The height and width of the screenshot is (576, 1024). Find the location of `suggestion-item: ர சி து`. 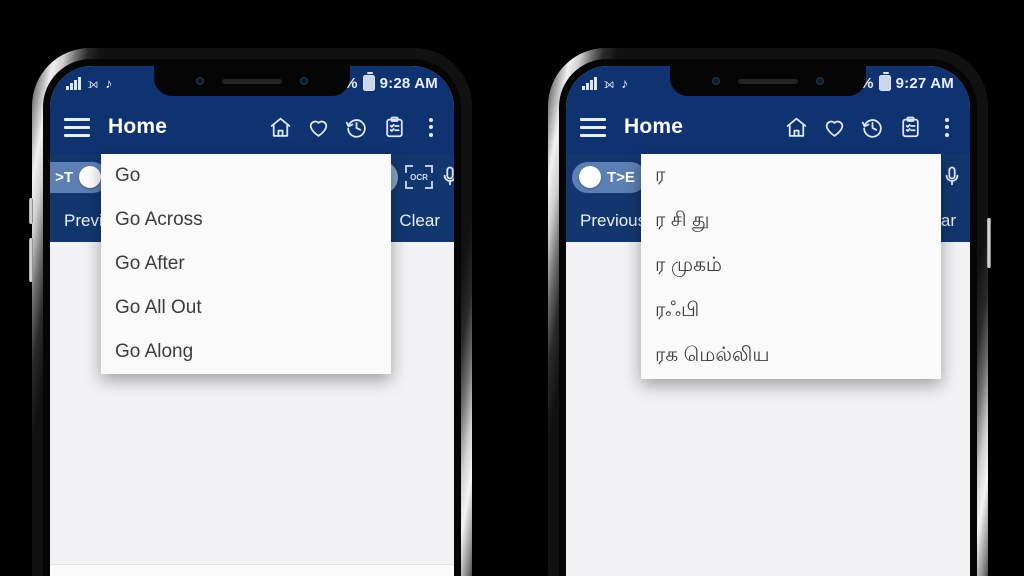

suggestion-item: ர சி து is located at coordinates (791, 221).